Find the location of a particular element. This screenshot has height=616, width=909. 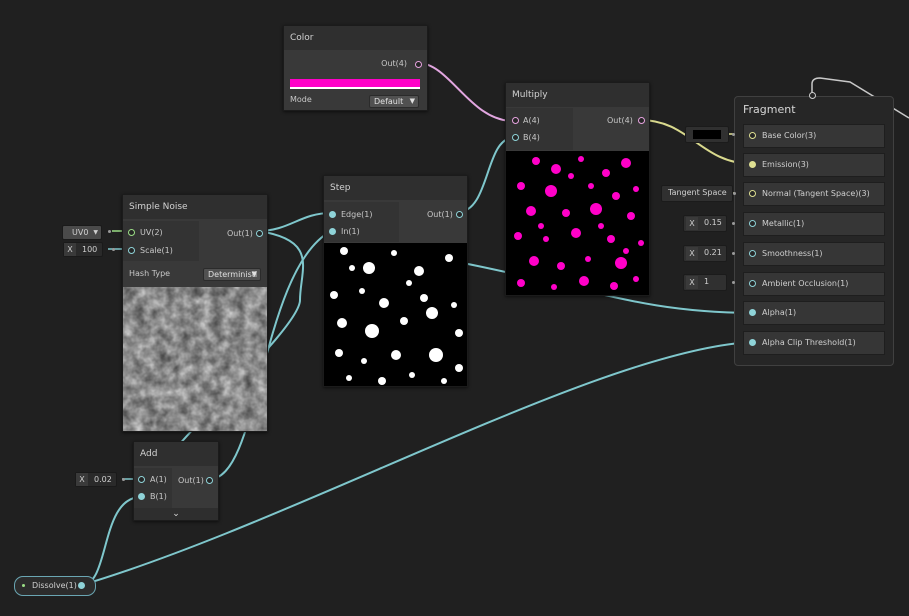

ao-dot is located at coordinates (733, 282).